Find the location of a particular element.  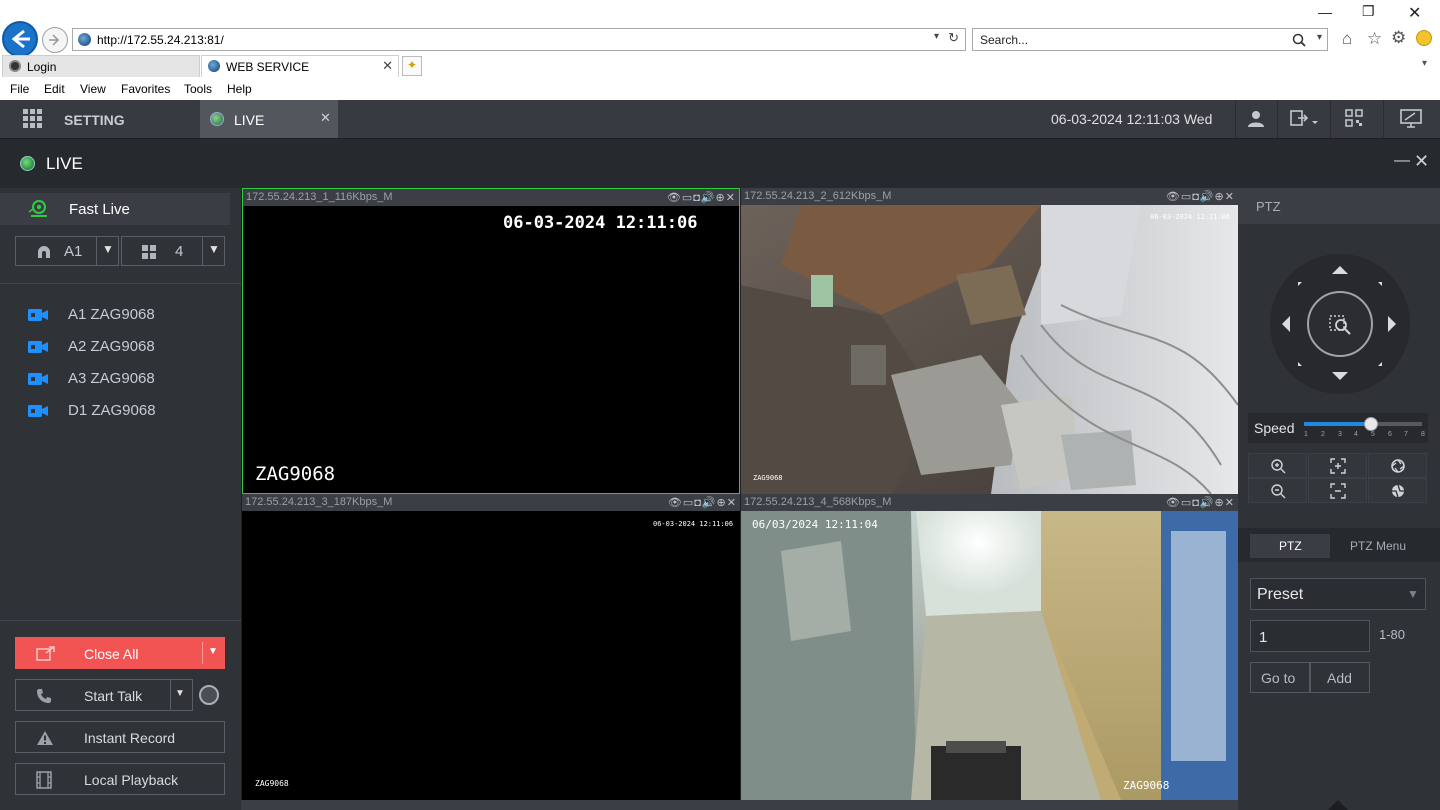

add-preset-button: Add is located at coordinates (1340, 677).